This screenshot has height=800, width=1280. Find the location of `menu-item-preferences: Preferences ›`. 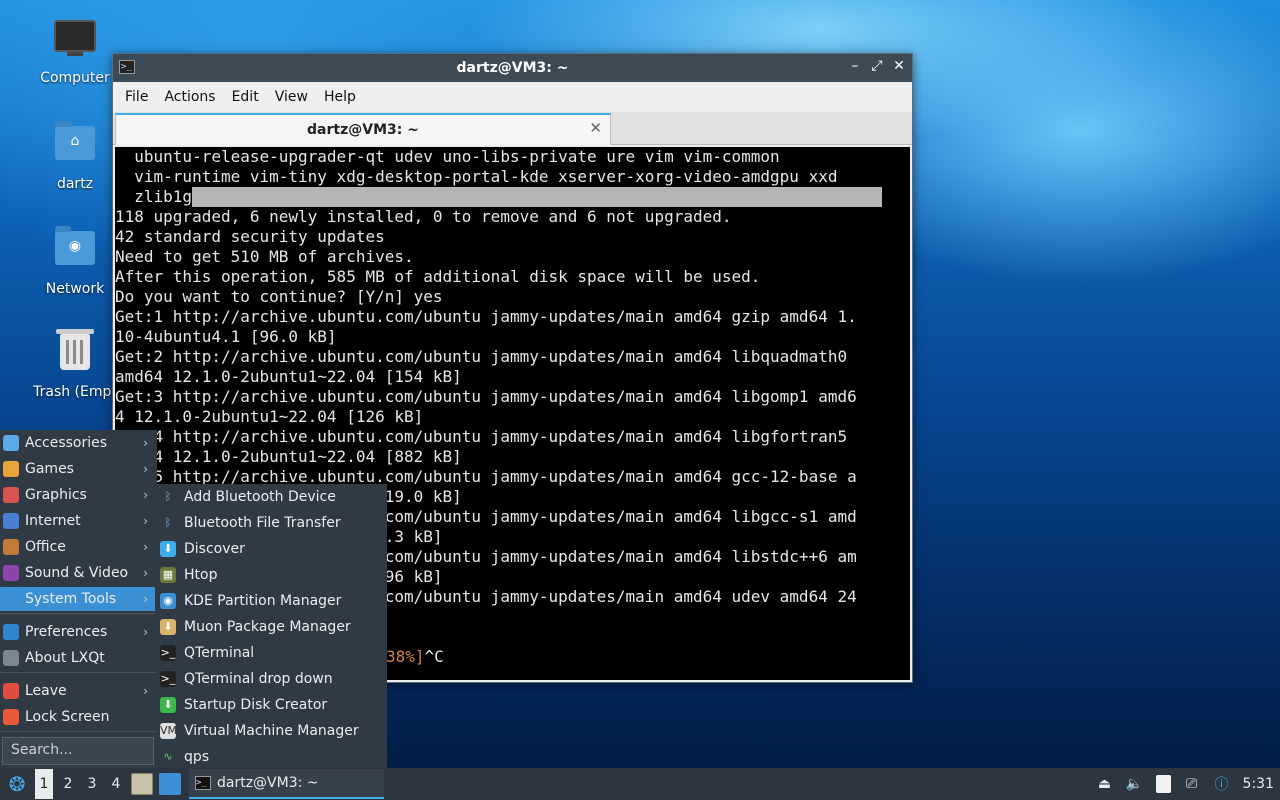

menu-item-preferences: Preferences › is located at coordinates (78, 632).